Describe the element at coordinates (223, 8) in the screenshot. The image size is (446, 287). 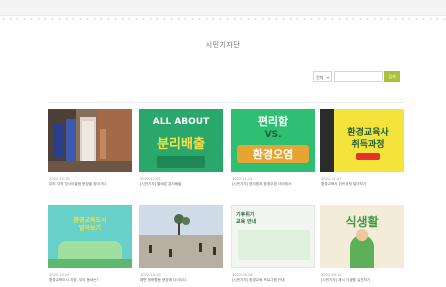
I see `top-navigation-bar` at that location.